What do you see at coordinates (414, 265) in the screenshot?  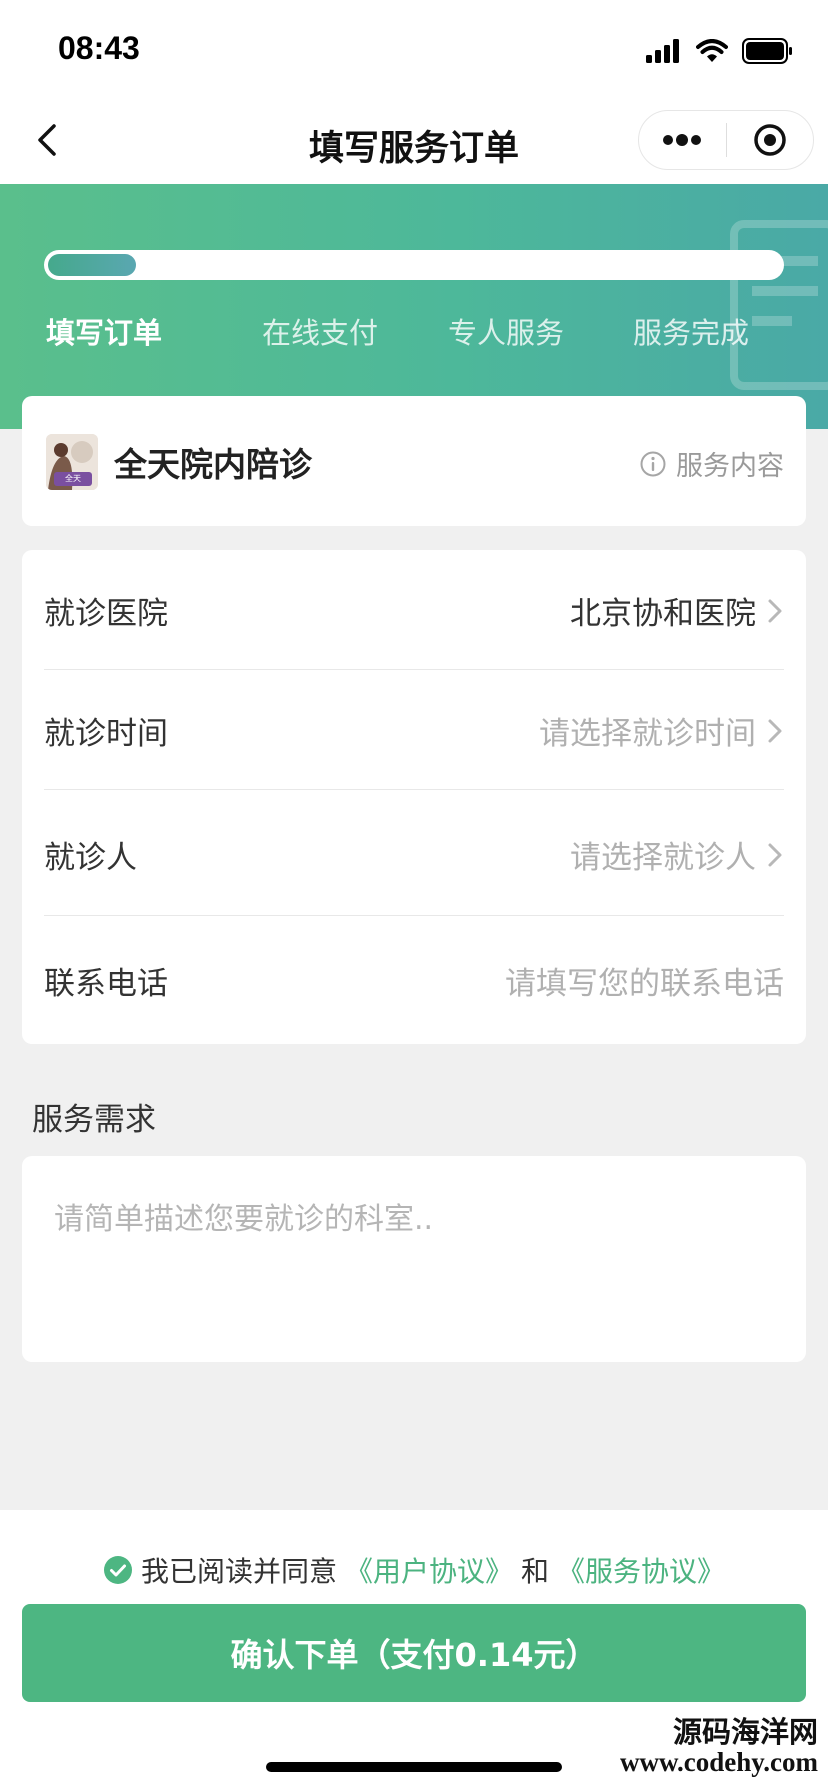 I see `progress-track` at bounding box center [414, 265].